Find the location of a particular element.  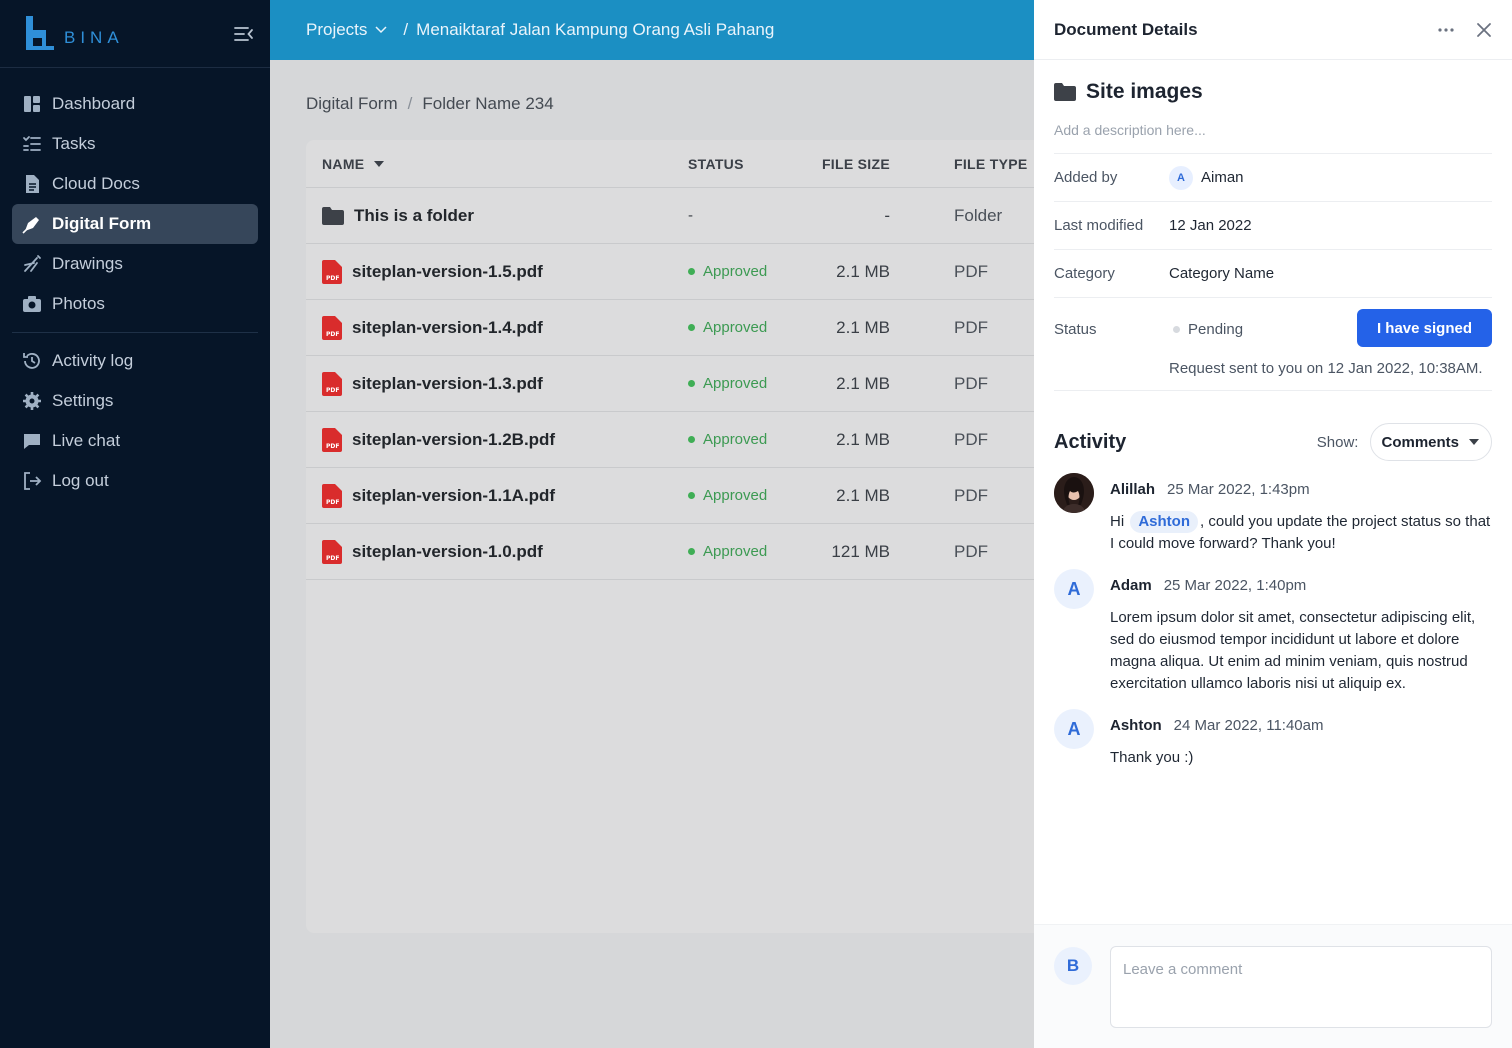

meta-value: Pending is located at coordinates (1206, 329).